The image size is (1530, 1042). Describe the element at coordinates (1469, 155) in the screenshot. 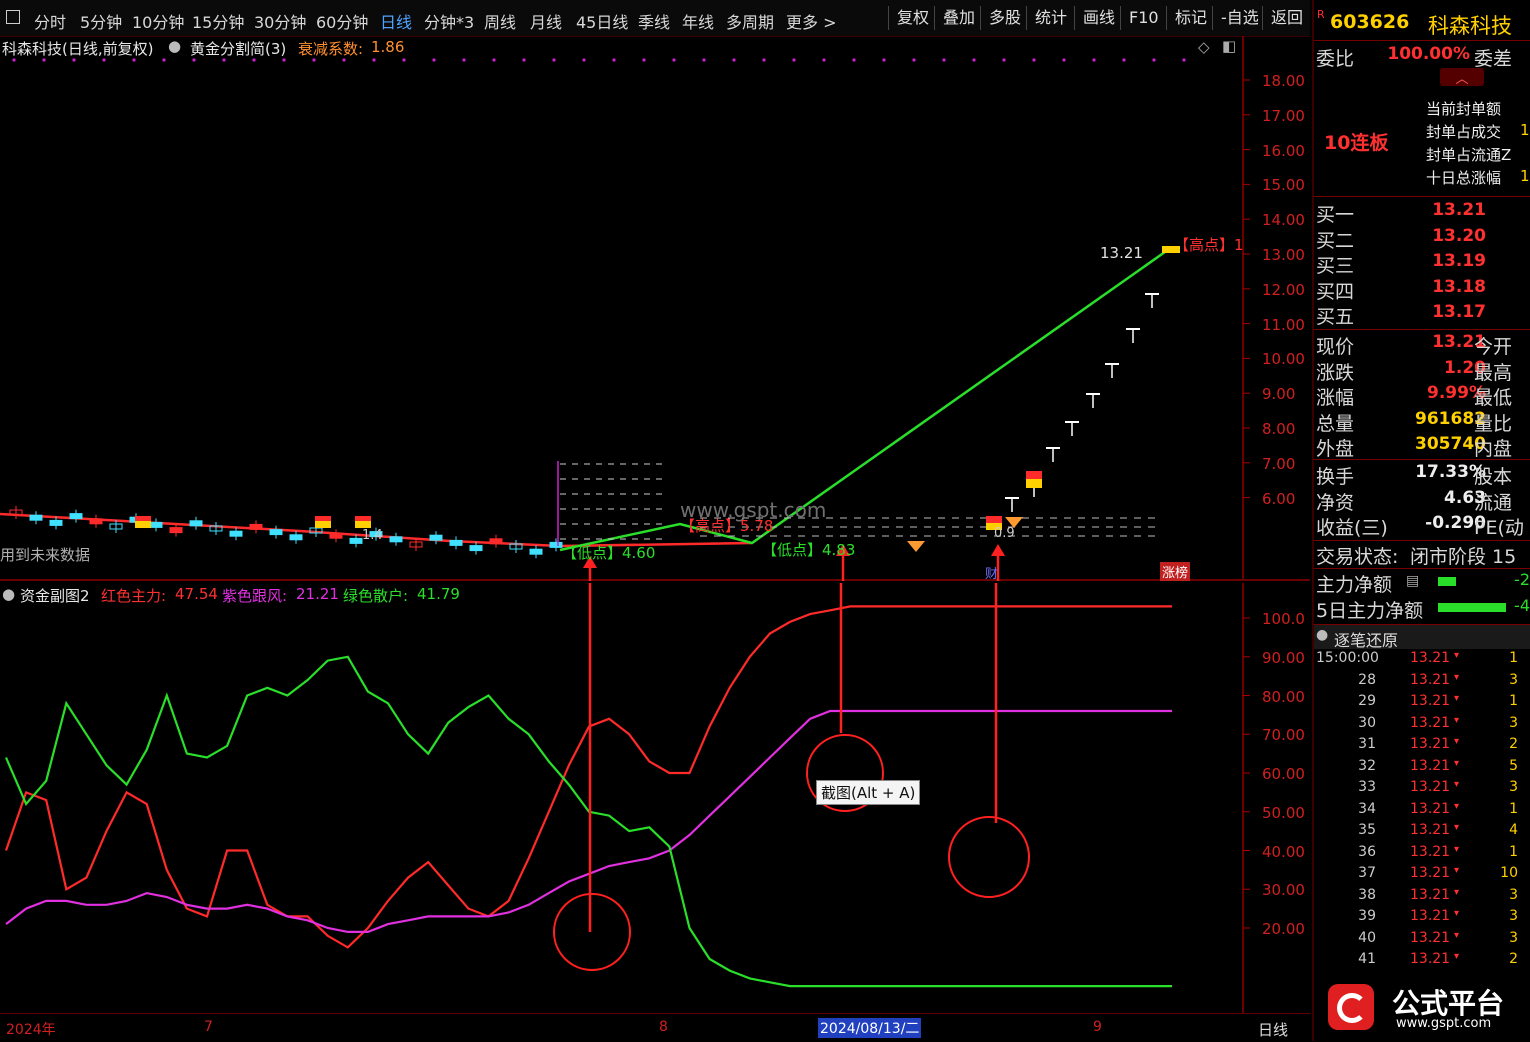

I see `seal-item-2: 封单占流通Z` at that location.